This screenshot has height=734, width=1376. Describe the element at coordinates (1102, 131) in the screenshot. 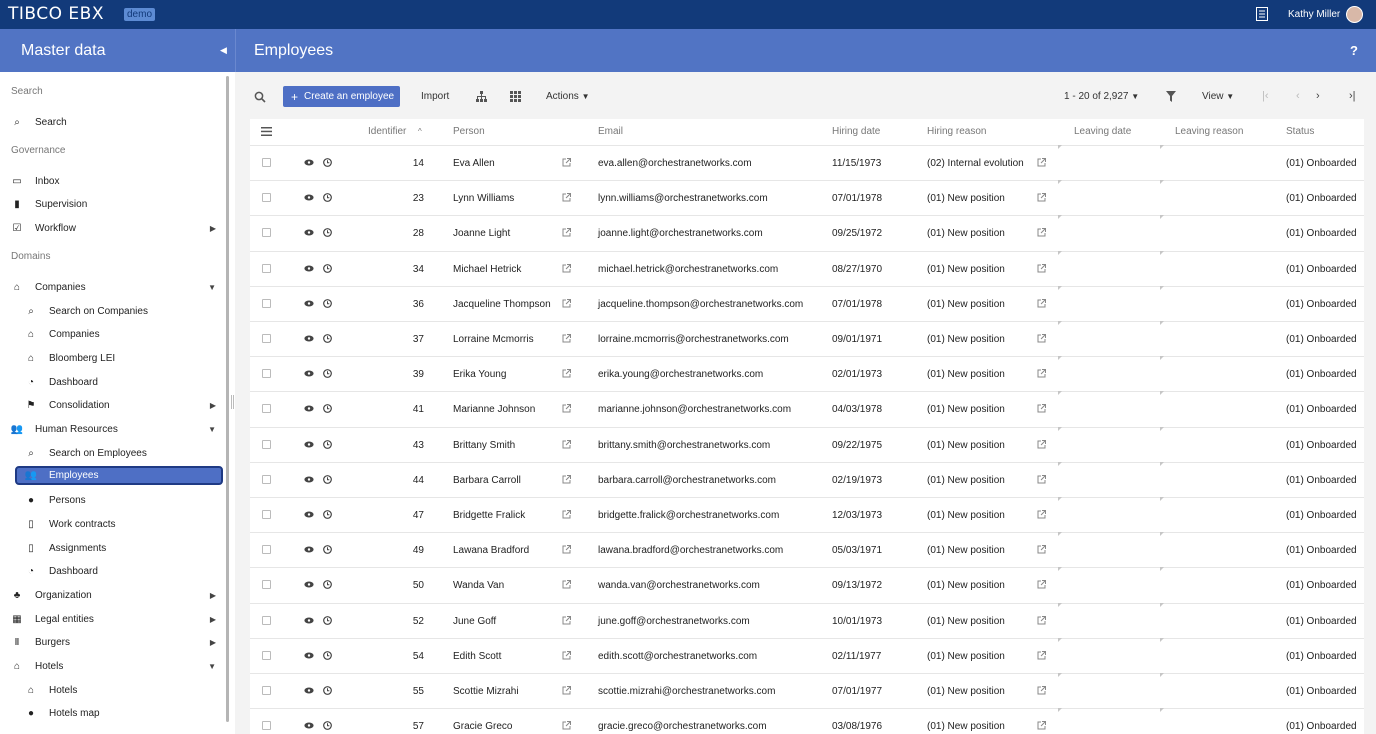

I see `column-header-leaving-date: Leaving date` at that location.